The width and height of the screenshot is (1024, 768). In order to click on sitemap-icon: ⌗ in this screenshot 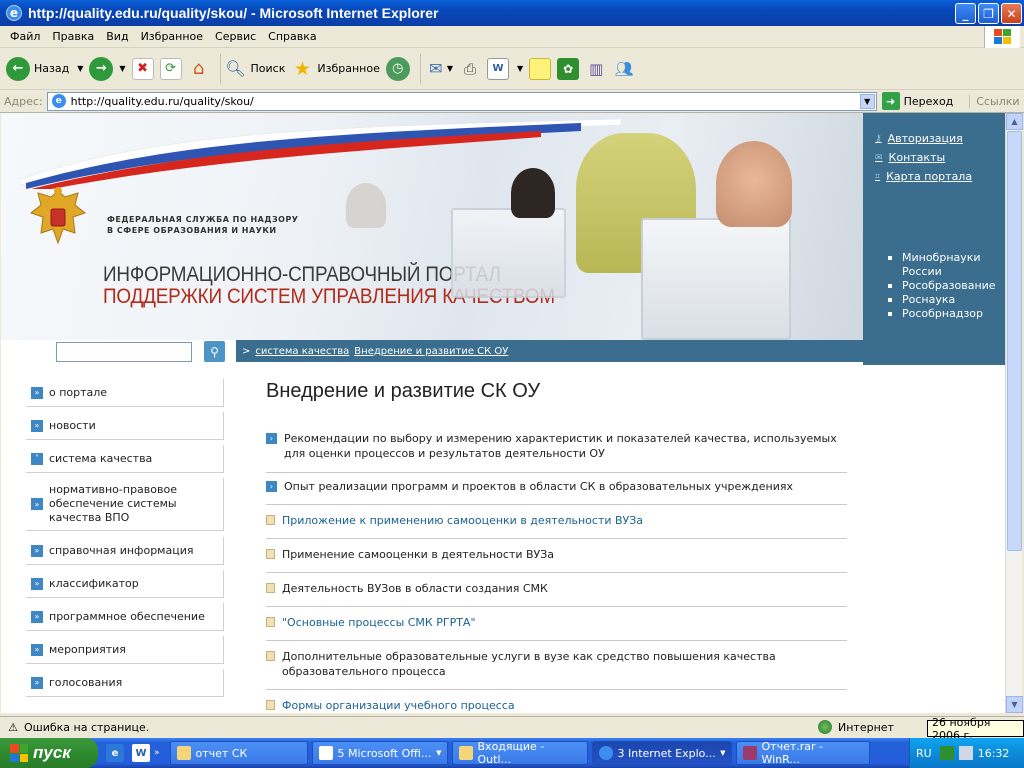, I will do `click(878, 176)`.